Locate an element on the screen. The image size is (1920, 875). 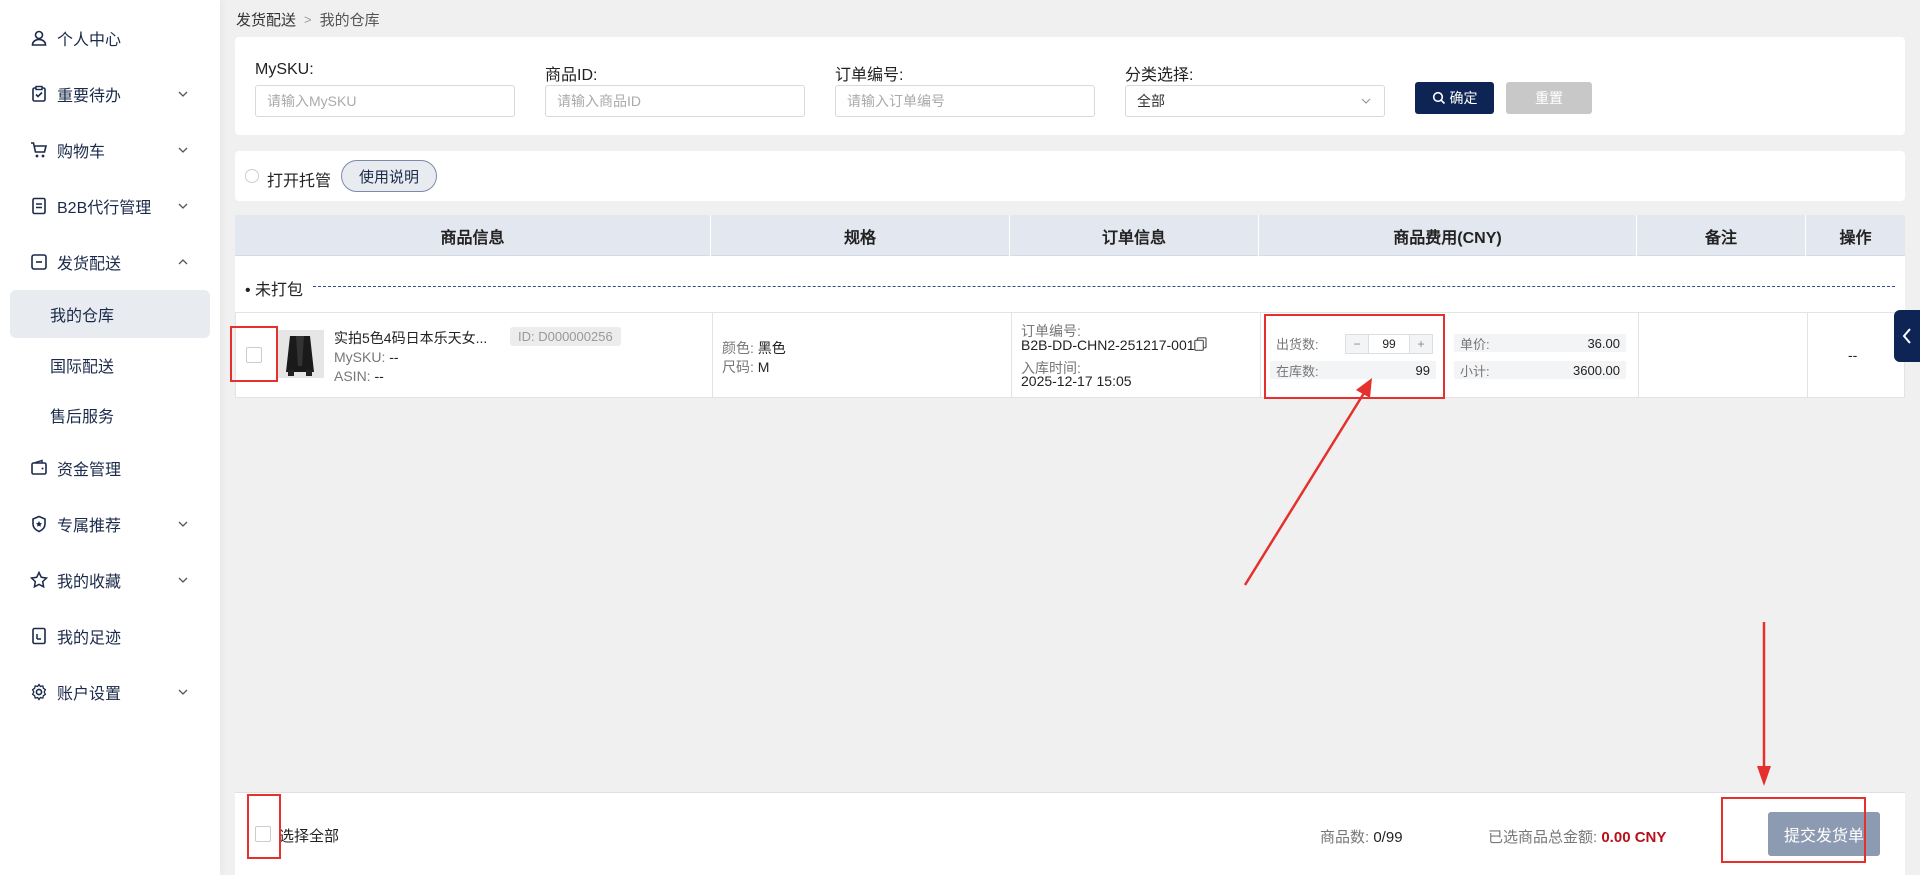
annotation-arrow-quantity is located at coordinates (1304, 489).